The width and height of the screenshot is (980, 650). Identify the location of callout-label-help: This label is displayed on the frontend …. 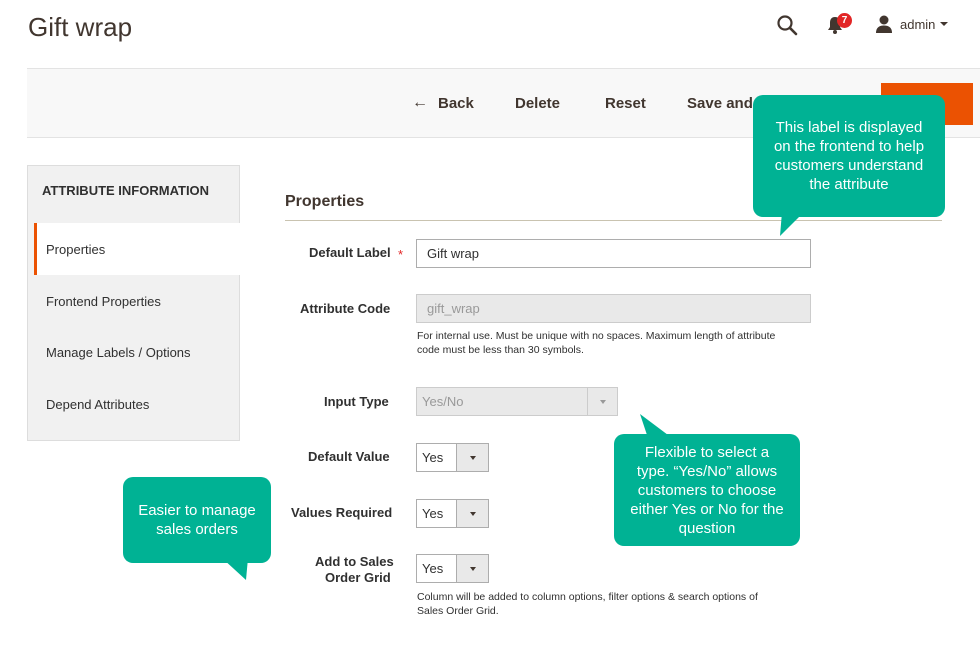
(849, 156).